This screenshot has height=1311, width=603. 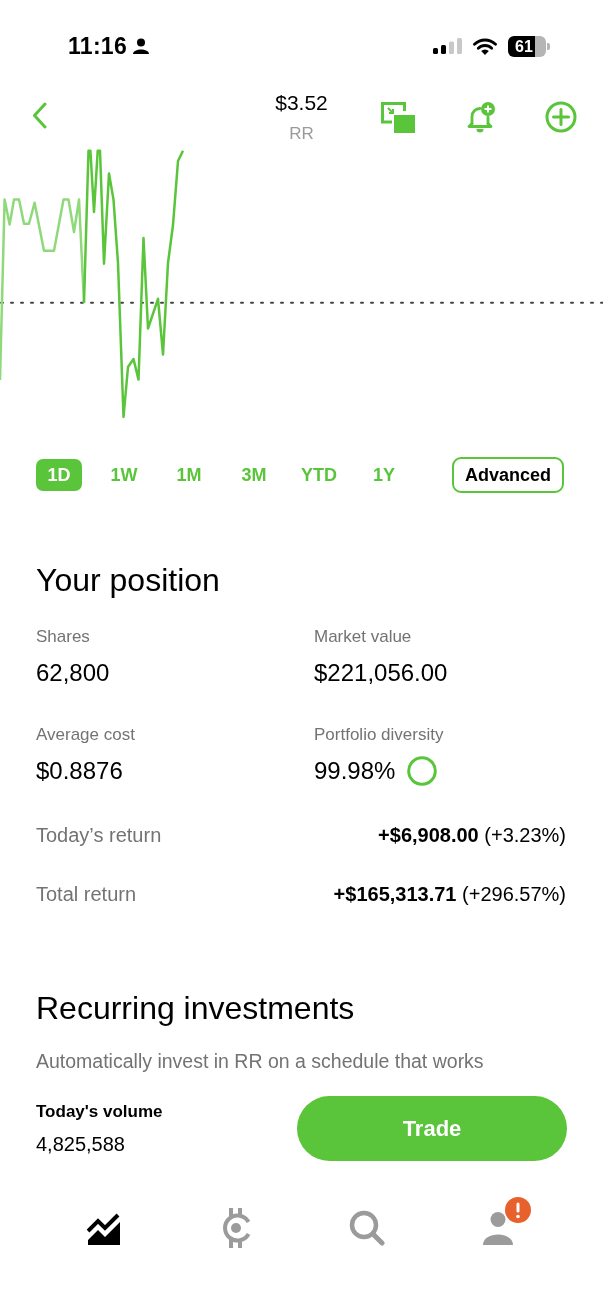 What do you see at coordinates (508, 475) in the screenshot?
I see `advanced-button: Advanced` at bounding box center [508, 475].